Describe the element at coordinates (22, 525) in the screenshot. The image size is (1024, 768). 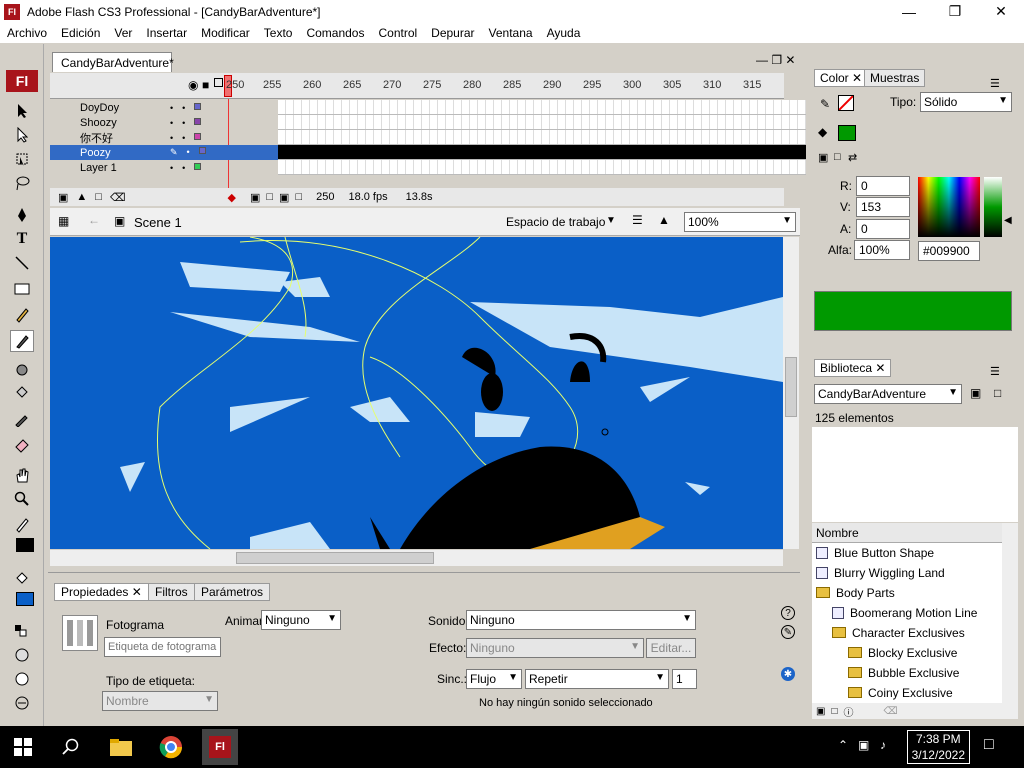
I see `stroke-color-pencil-icon` at that location.